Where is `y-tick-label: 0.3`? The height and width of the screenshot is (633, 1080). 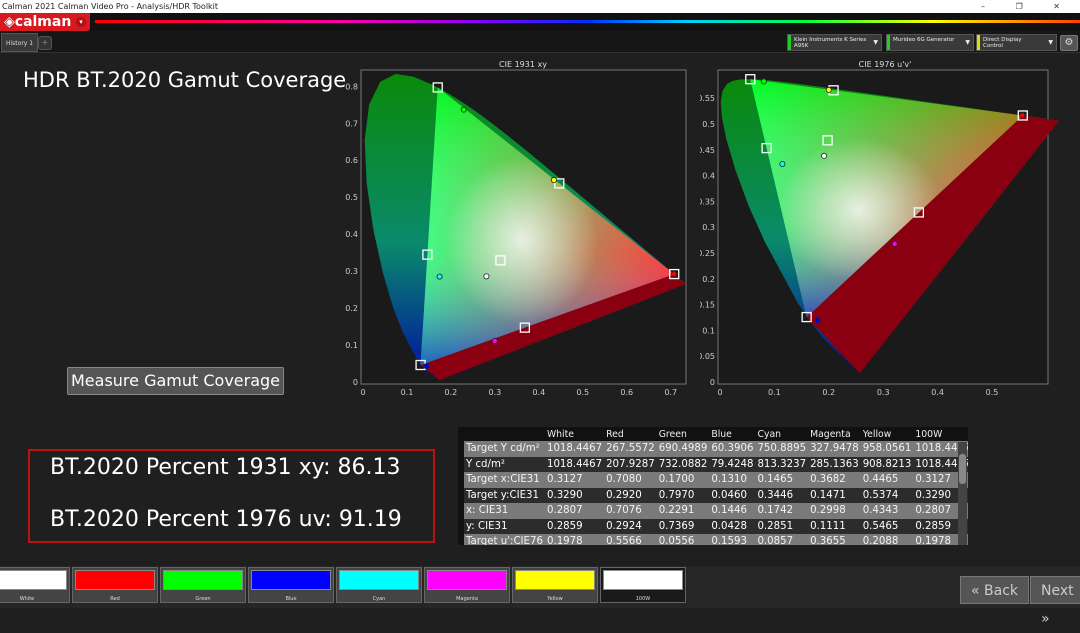 y-tick-label: 0.3 is located at coordinates (708, 227).